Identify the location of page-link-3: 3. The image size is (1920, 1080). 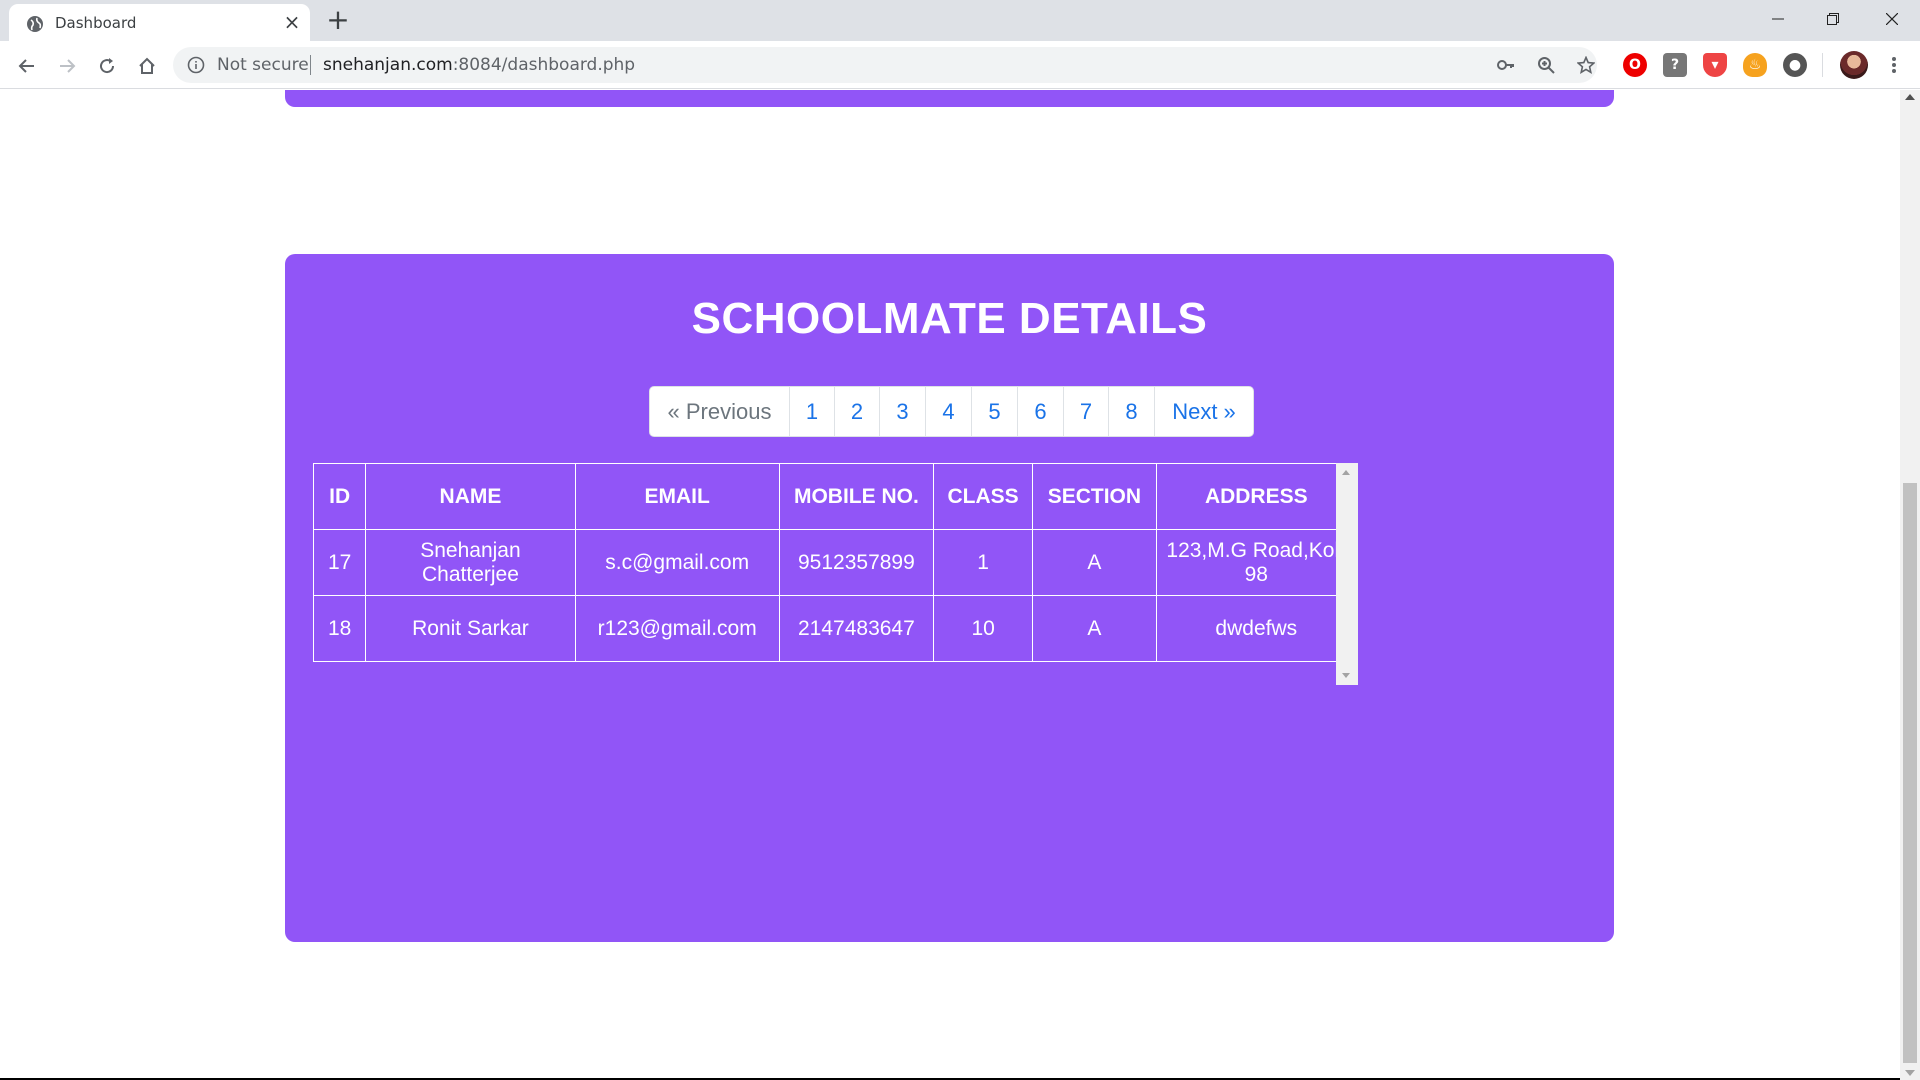
(902, 411).